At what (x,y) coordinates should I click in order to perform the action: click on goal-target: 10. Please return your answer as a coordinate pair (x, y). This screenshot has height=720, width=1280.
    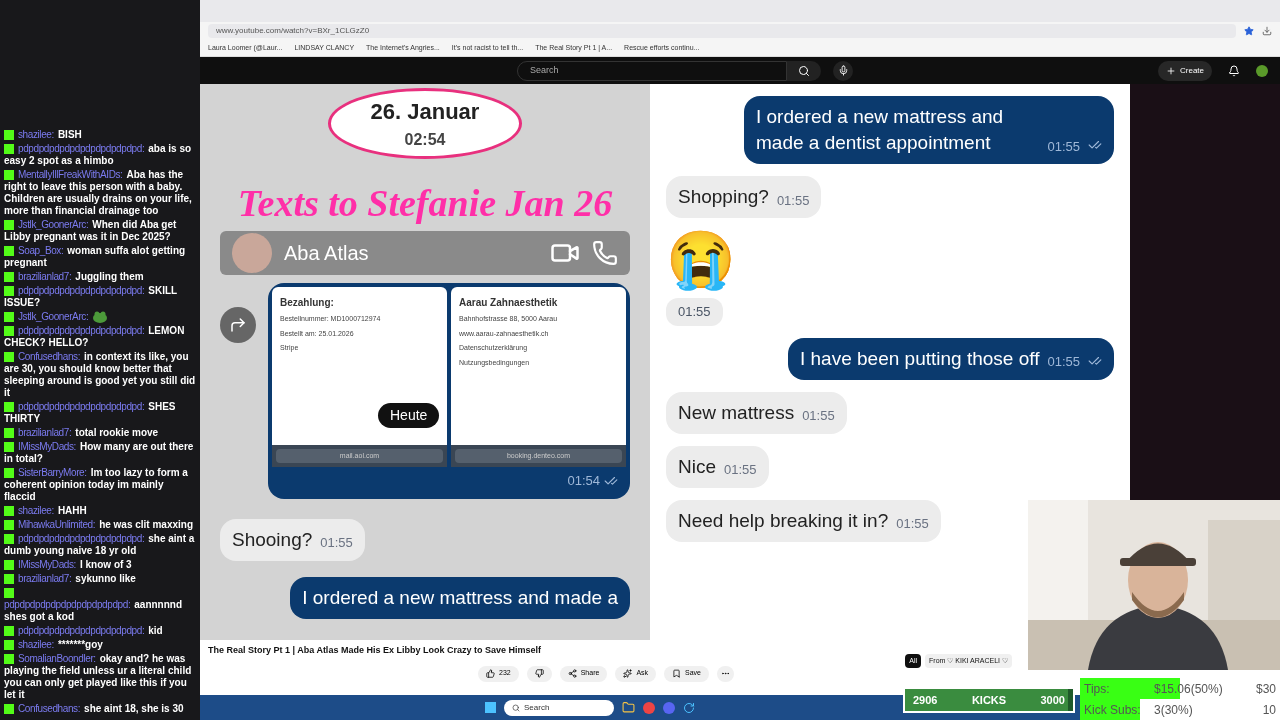
    Looking at the image, I should click on (1269, 710).